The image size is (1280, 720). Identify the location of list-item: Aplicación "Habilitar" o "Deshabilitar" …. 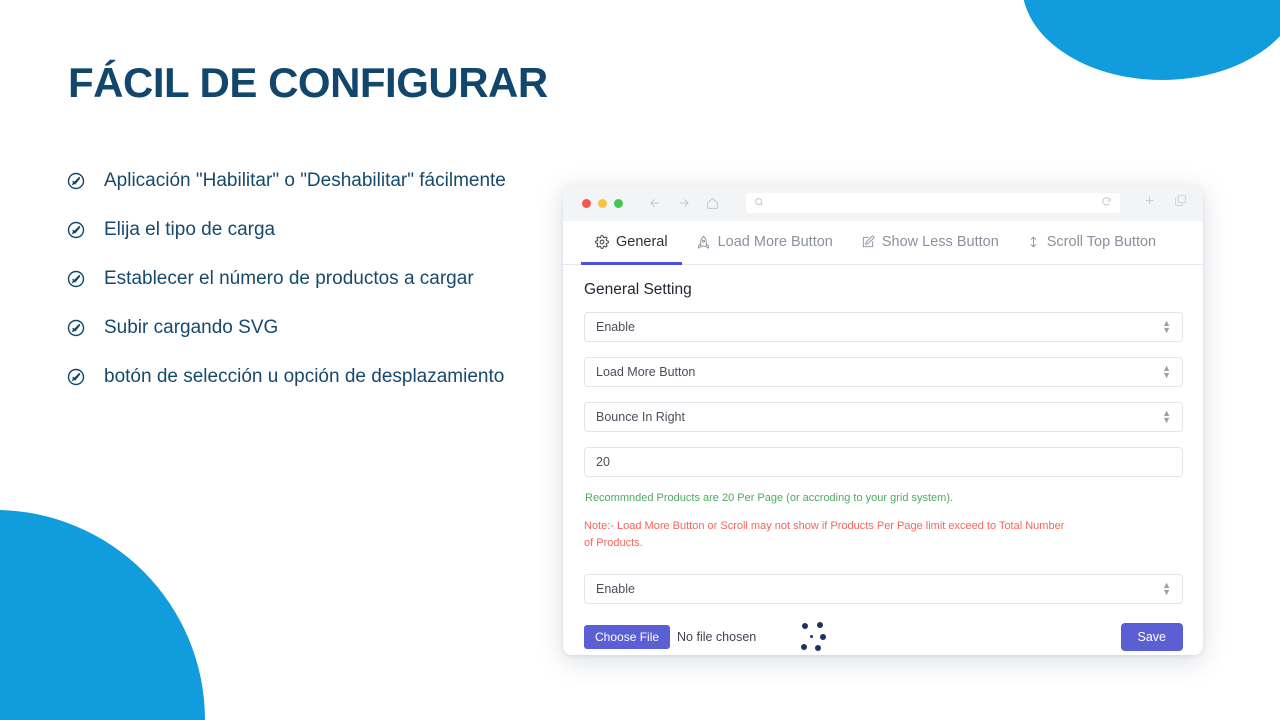
(301, 181).